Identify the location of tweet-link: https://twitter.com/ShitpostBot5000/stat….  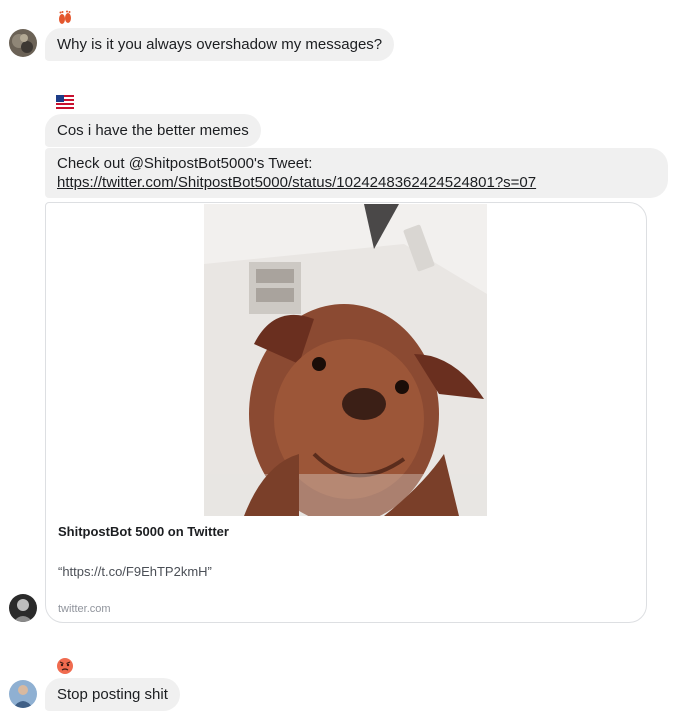
(296, 182).